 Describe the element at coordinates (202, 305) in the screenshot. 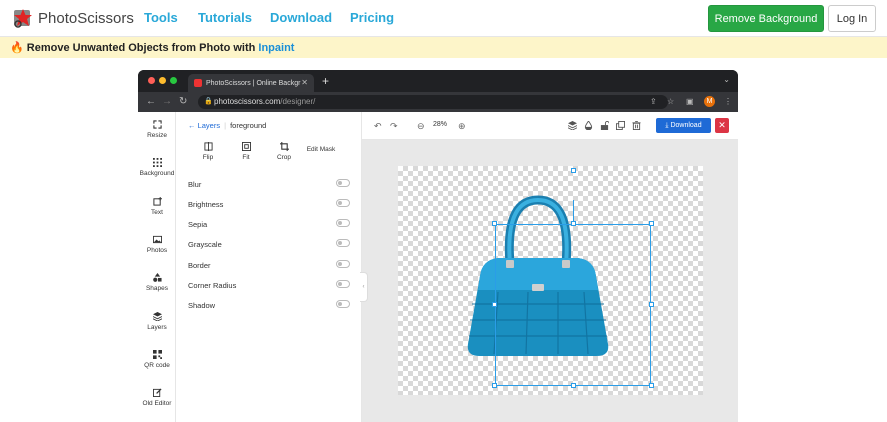

I see `option-label: Shadow` at that location.